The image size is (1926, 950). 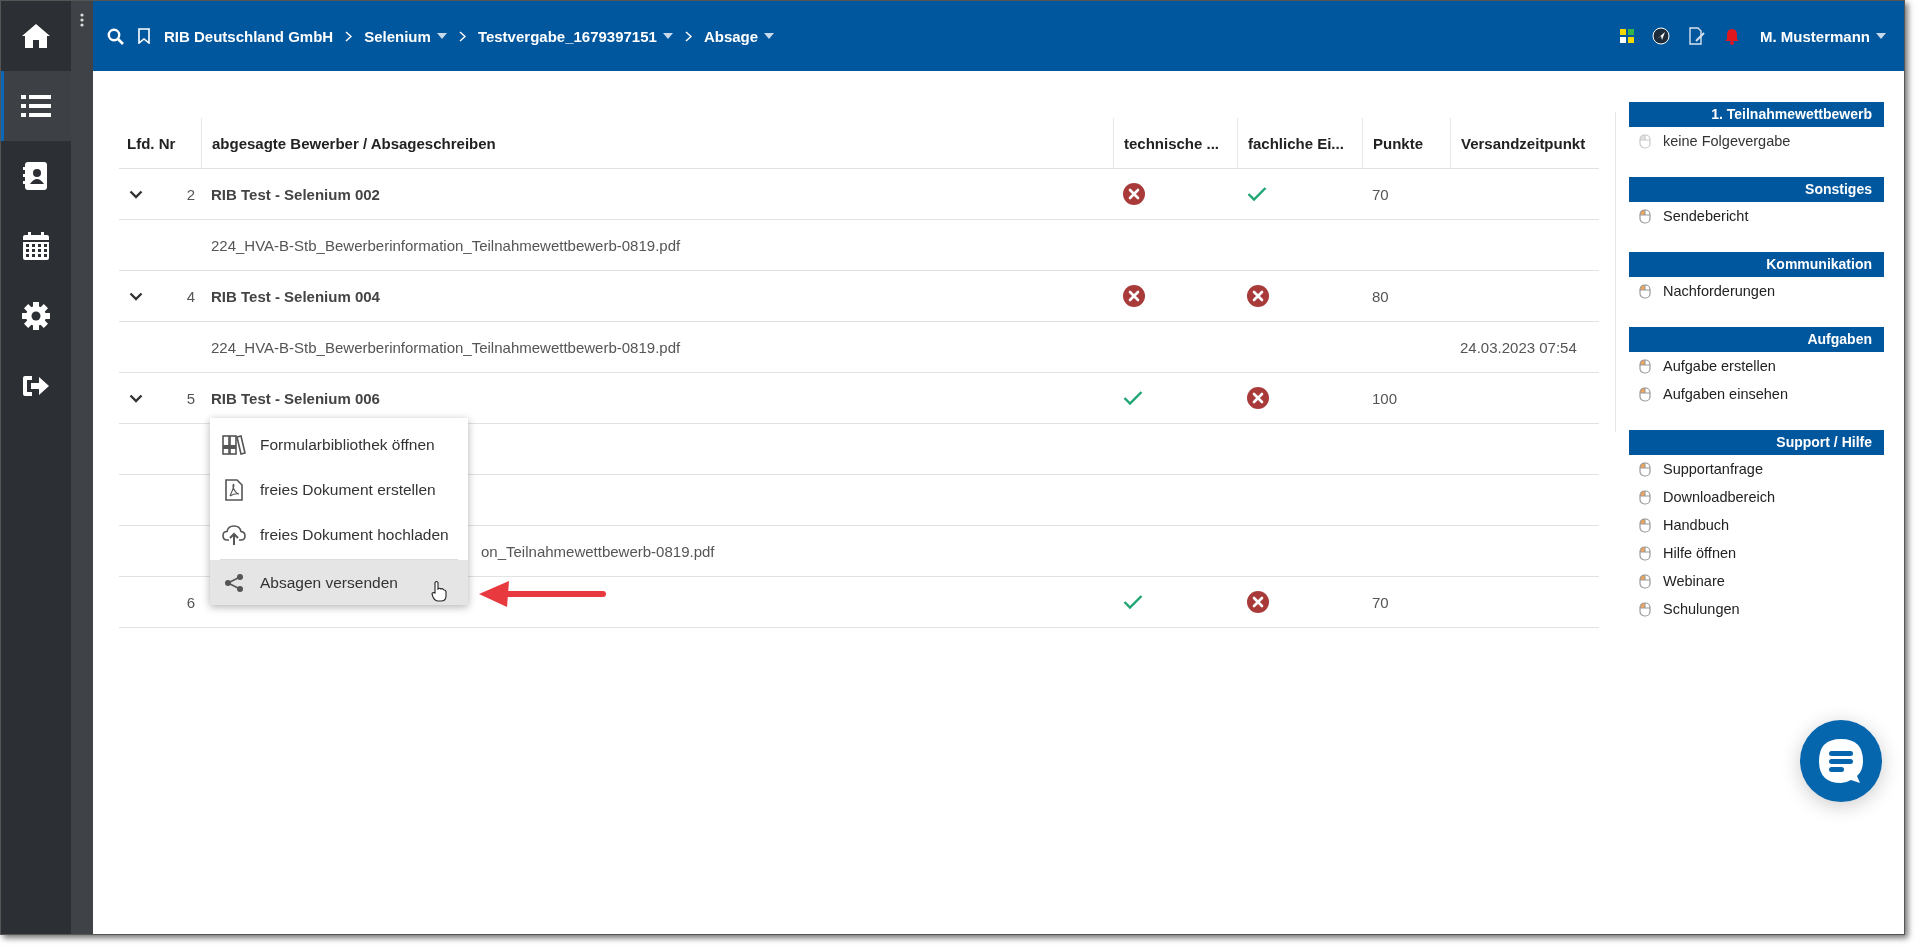 What do you see at coordinates (36, 246) in the screenshot?
I see `calendar-icon` at bounding box center [36, 246].